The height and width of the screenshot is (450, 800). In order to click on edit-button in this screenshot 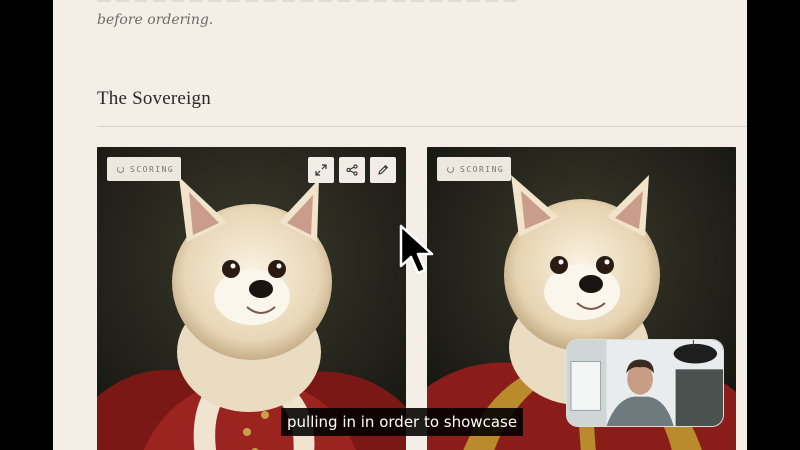, I will do `click(383, 170)`.